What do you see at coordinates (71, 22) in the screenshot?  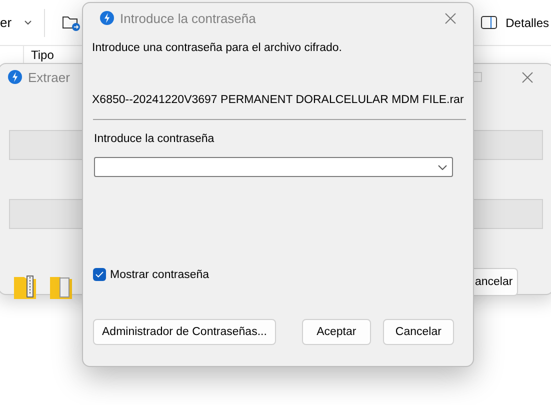 I see `folder-icon` at bounding box center [71, 22].